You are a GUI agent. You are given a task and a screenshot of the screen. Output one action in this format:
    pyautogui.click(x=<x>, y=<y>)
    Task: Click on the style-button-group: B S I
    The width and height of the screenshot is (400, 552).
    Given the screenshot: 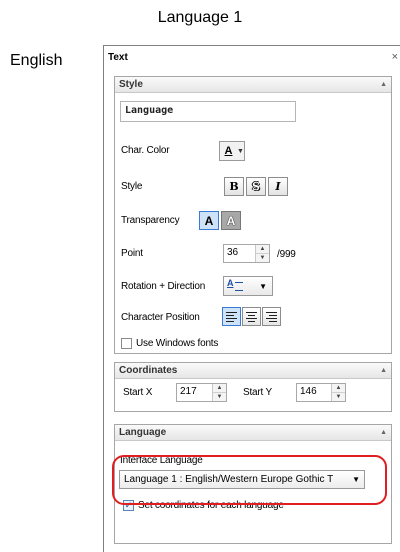 What is the action you would take?
    pyautogui.click(x=256, y=186)
    